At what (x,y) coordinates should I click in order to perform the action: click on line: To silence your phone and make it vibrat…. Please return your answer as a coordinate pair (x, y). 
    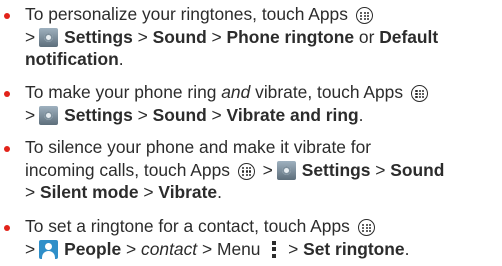
    Looking at the image, I should click on (262, 147).